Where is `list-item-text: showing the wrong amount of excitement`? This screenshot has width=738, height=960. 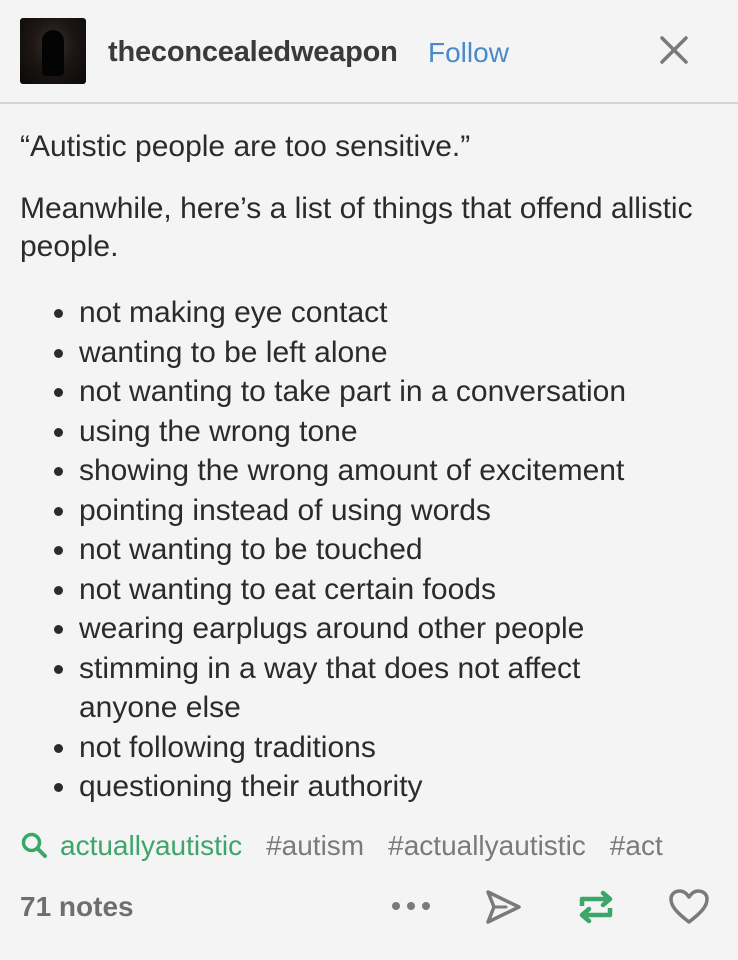 list-item-text: showing the wrong amount of excitement is located at coordinates (352, 470).